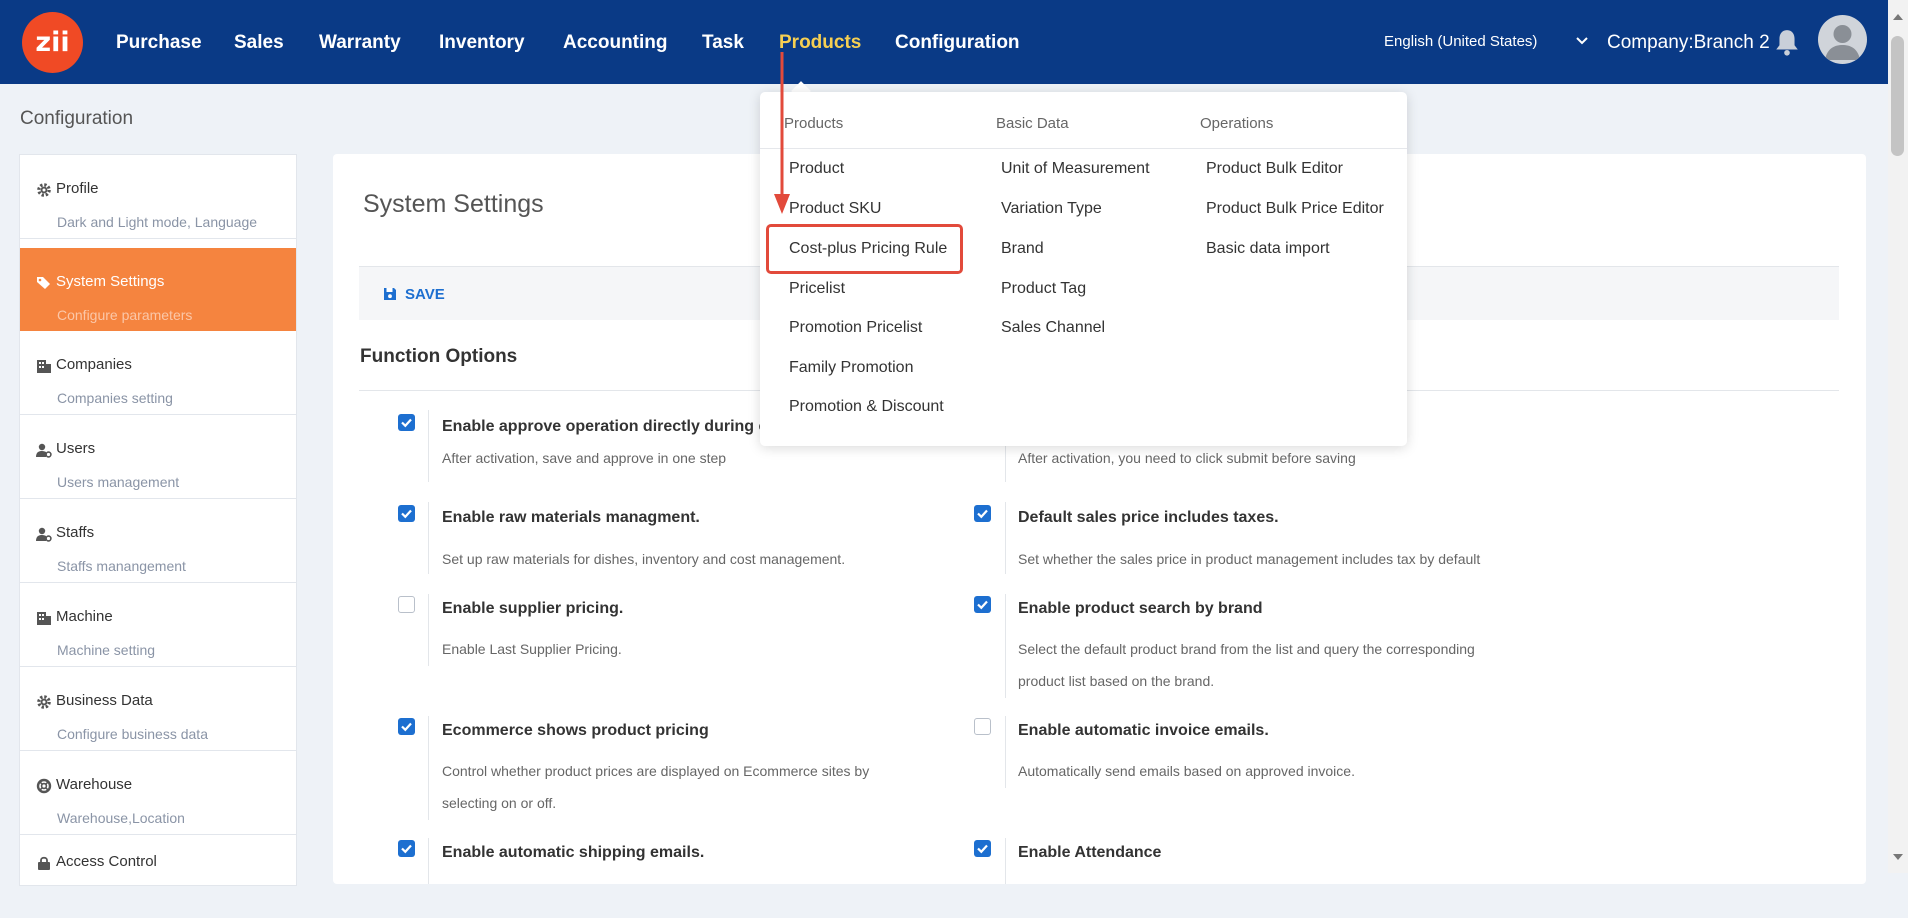 The height and width of the screenshot is (918, 1908). I want to click on page-title: Configuration, so click(77, 118).